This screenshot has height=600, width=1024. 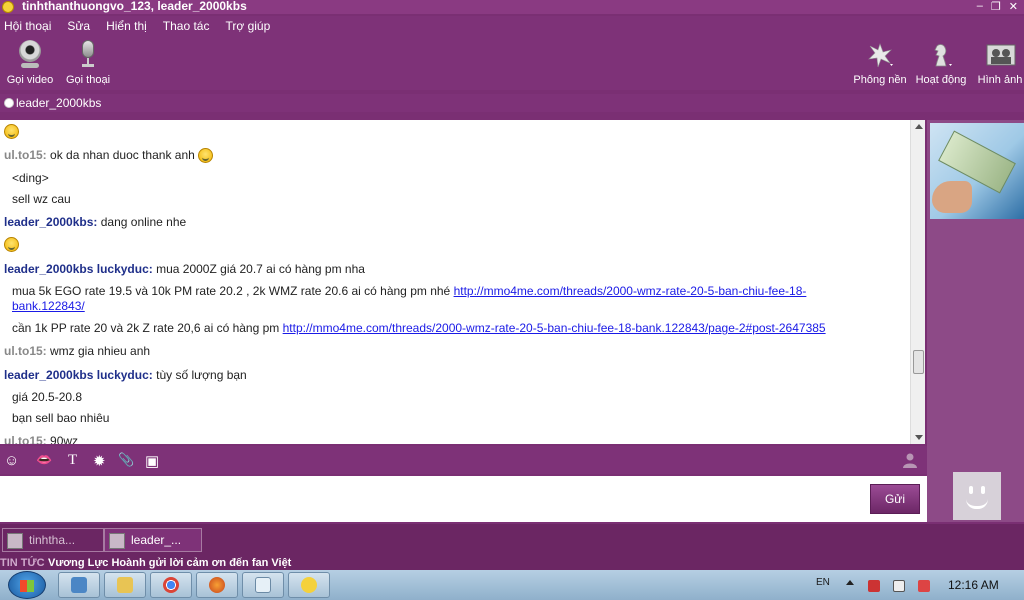 What do you see at coordinates (143, 222) in the screenshot?
I see `chat-text: dang online nhe` at bounding box center [143, 222].